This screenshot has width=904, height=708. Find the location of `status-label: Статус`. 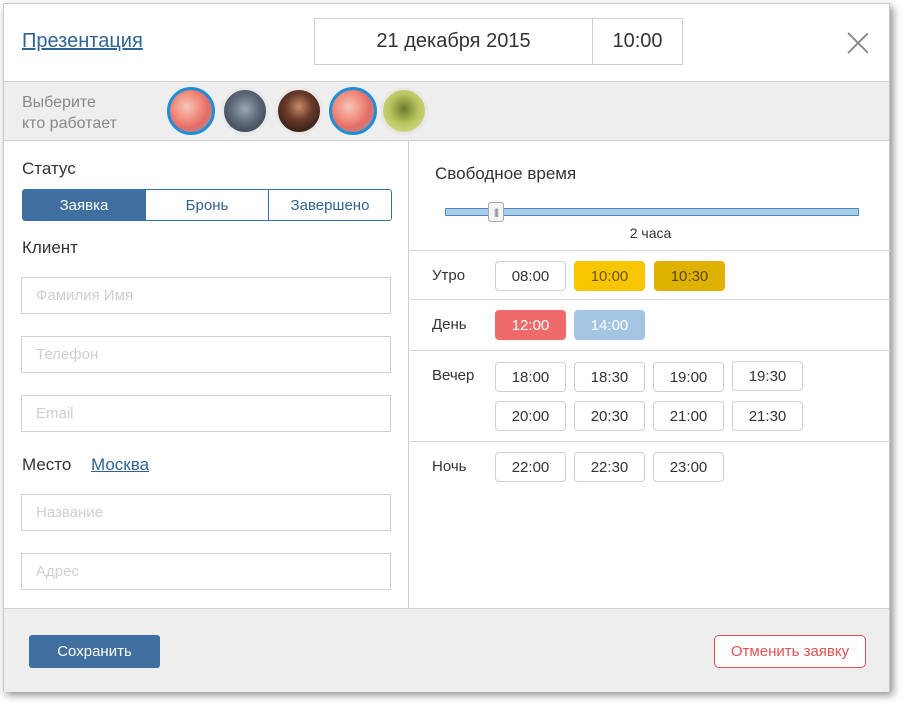

status-label: Статус is located at coordinates (49, 168).